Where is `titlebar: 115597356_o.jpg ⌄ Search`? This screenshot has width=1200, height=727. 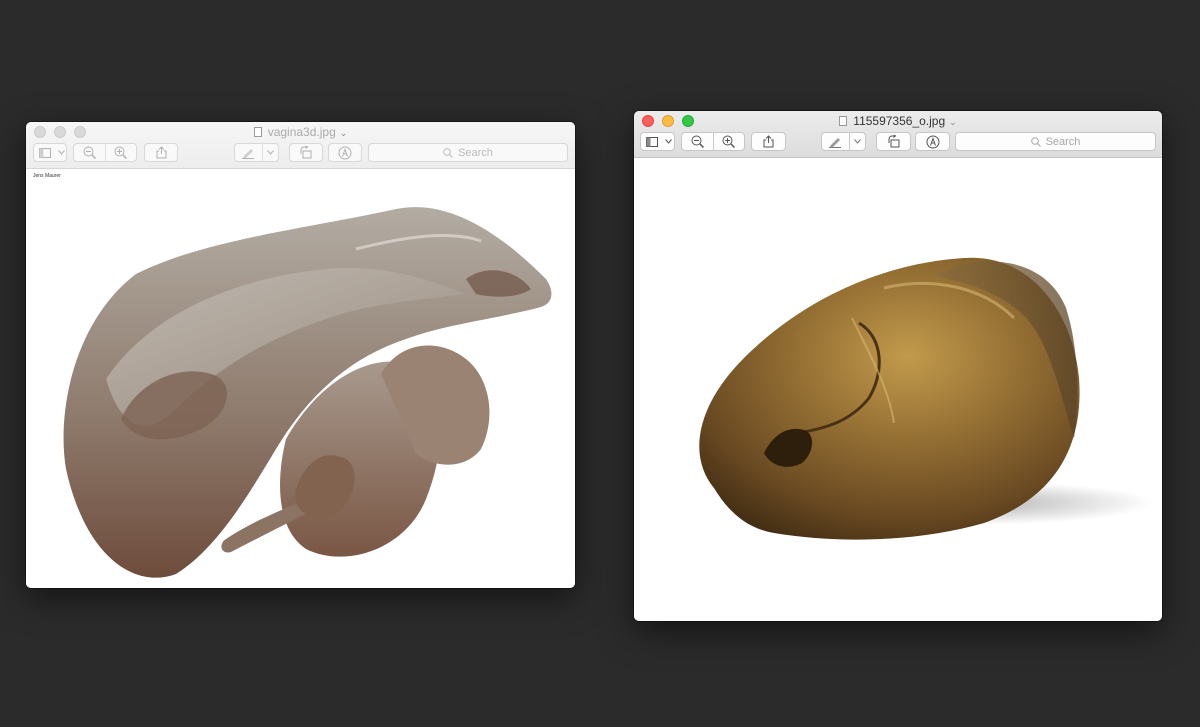 titlebar: 115597356_o.jpg ⌄ Search is located at coordinates (898, 134).